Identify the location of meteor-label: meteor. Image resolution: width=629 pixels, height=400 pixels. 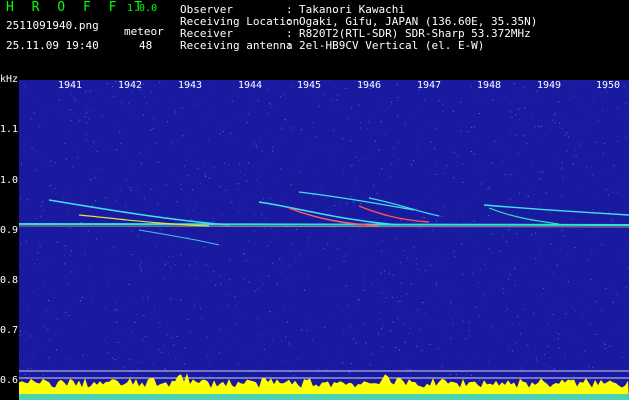
(144, 31).